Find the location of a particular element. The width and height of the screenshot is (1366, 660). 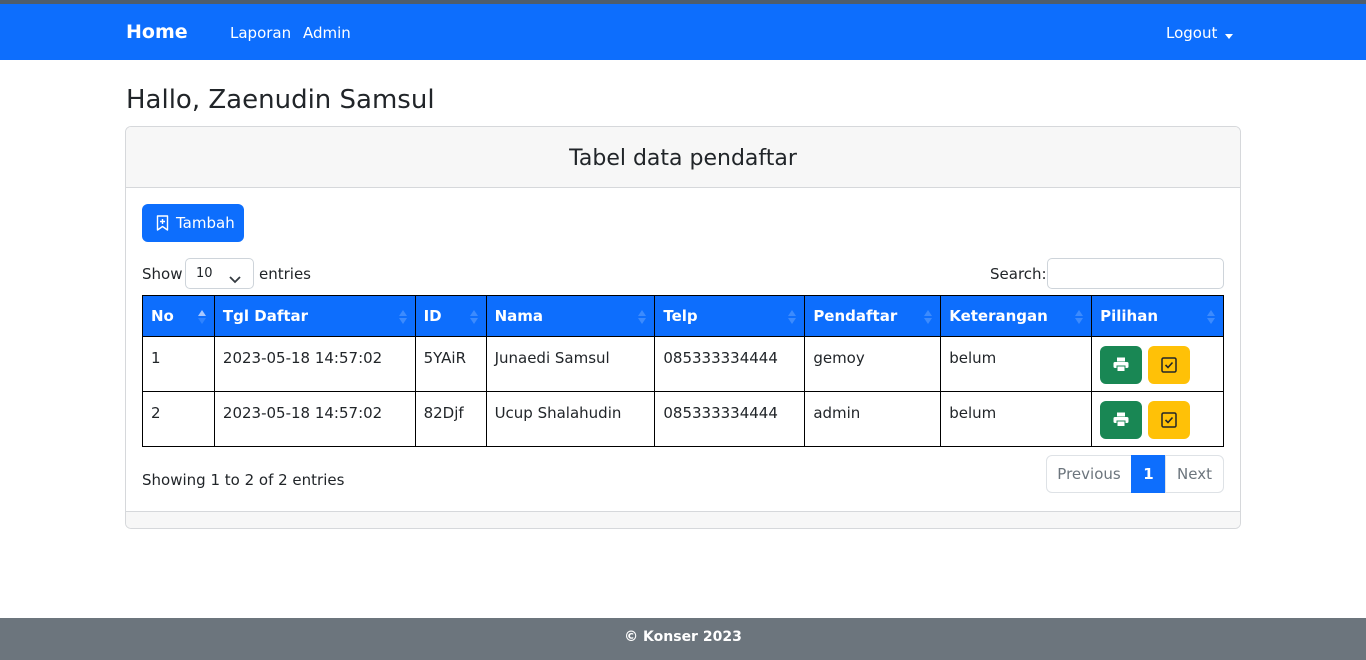

cell-no: 2 is located at coordinates (178, 419).